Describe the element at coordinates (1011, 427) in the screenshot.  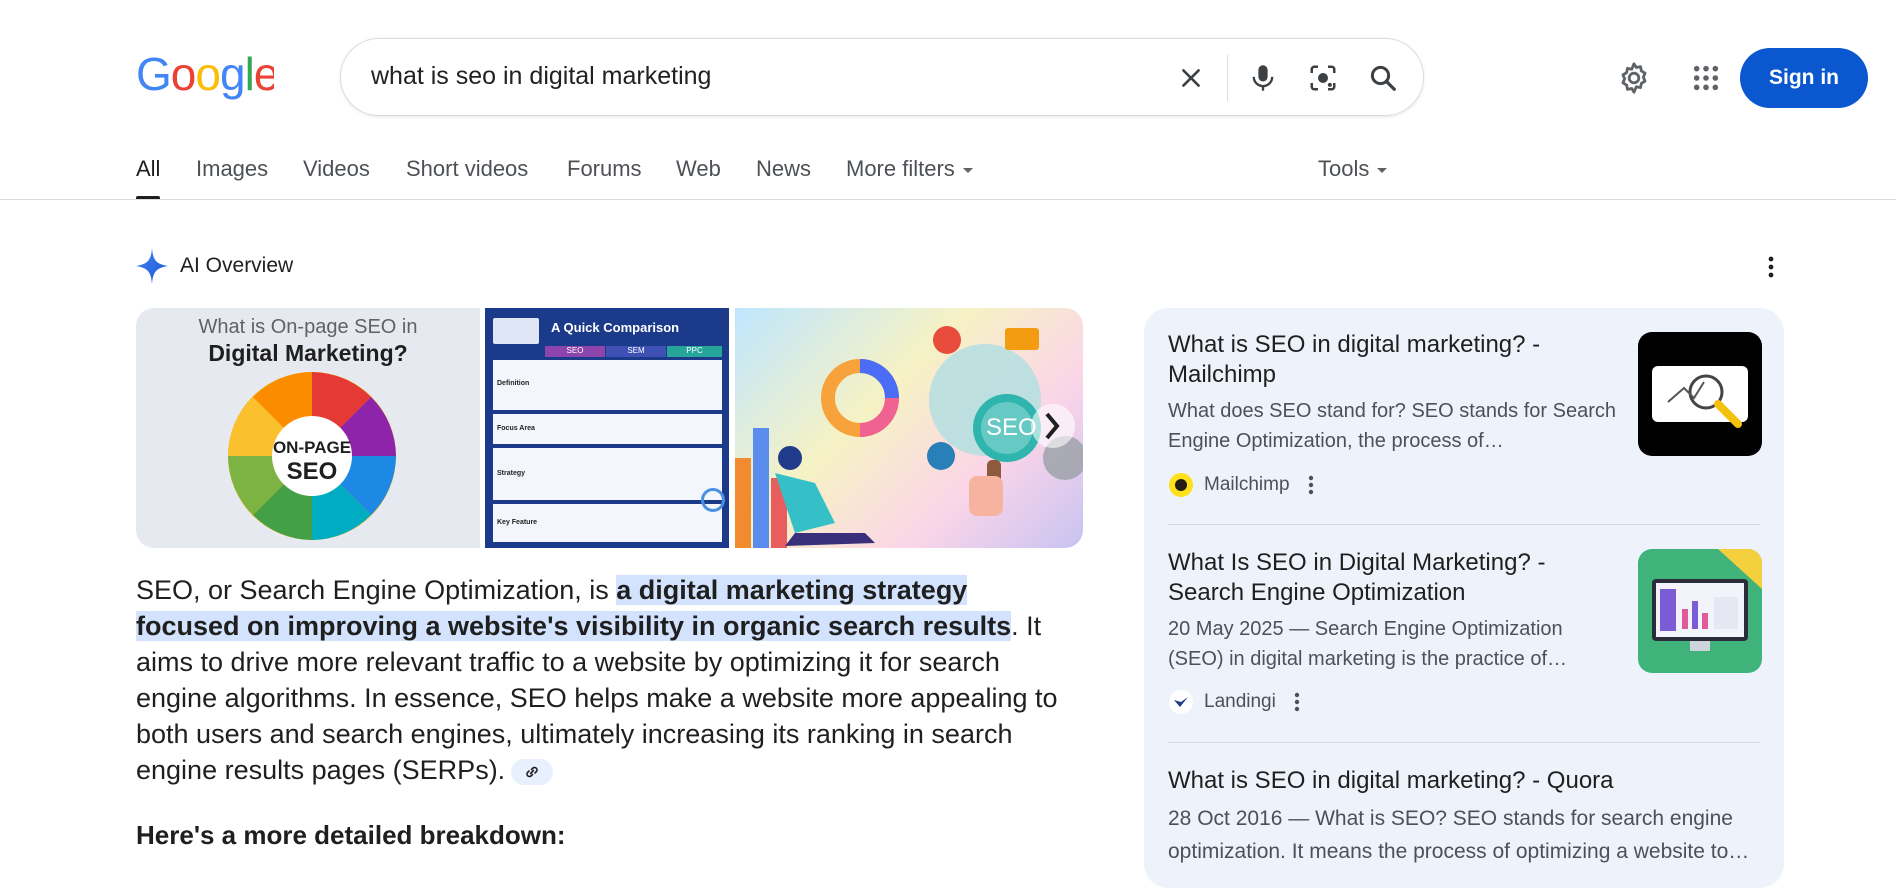
I see `seo-label: SEO` at that location.